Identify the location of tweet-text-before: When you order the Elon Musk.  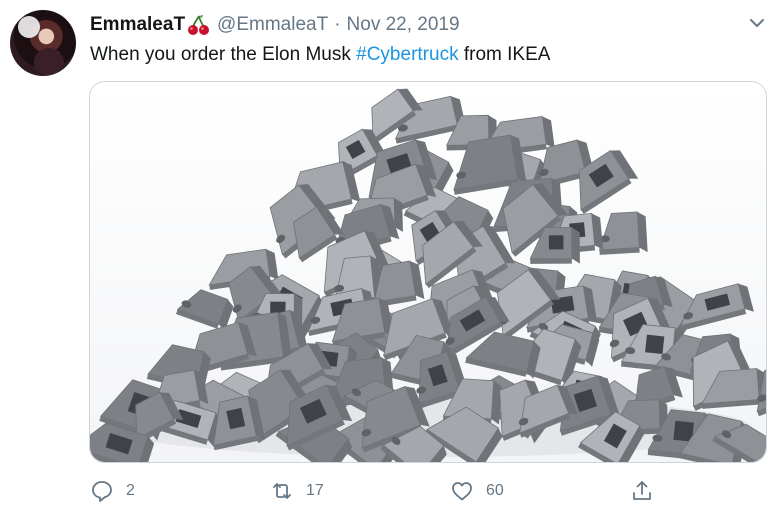
(223, 54).